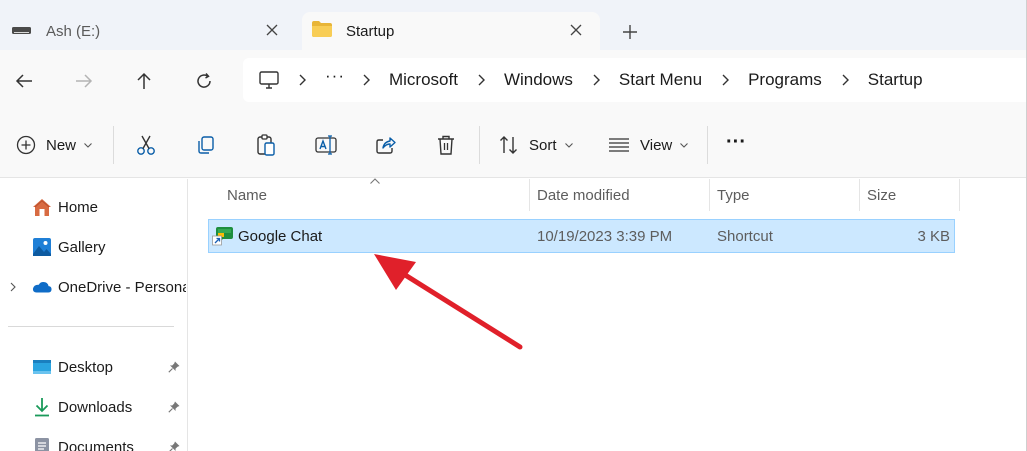 The image size is (1027, 451). I want to click on delete-button, so click(446, 145).